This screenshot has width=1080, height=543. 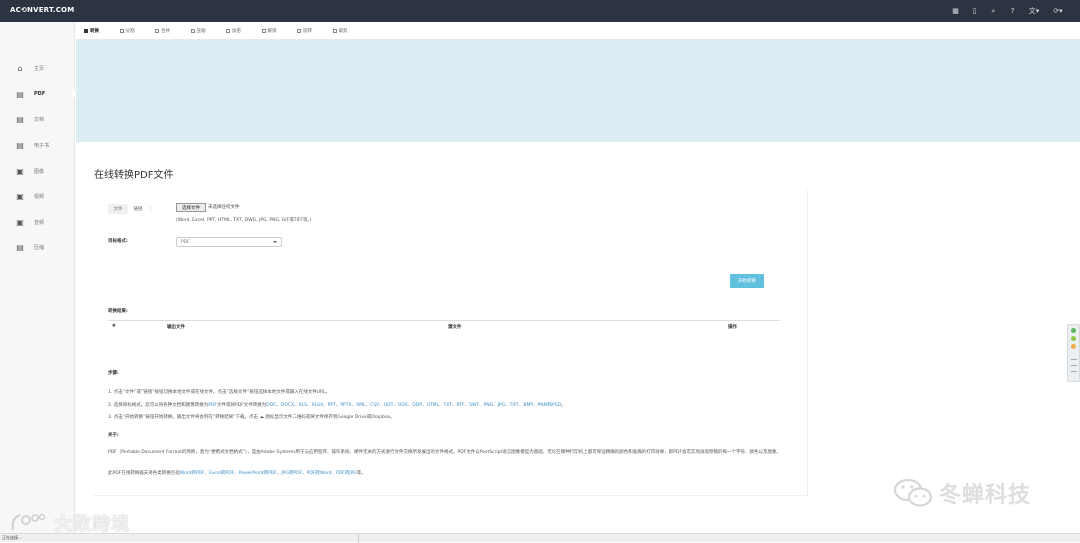 I want to click on sidebar-item-label: 主页, so click(x=39, y=68).